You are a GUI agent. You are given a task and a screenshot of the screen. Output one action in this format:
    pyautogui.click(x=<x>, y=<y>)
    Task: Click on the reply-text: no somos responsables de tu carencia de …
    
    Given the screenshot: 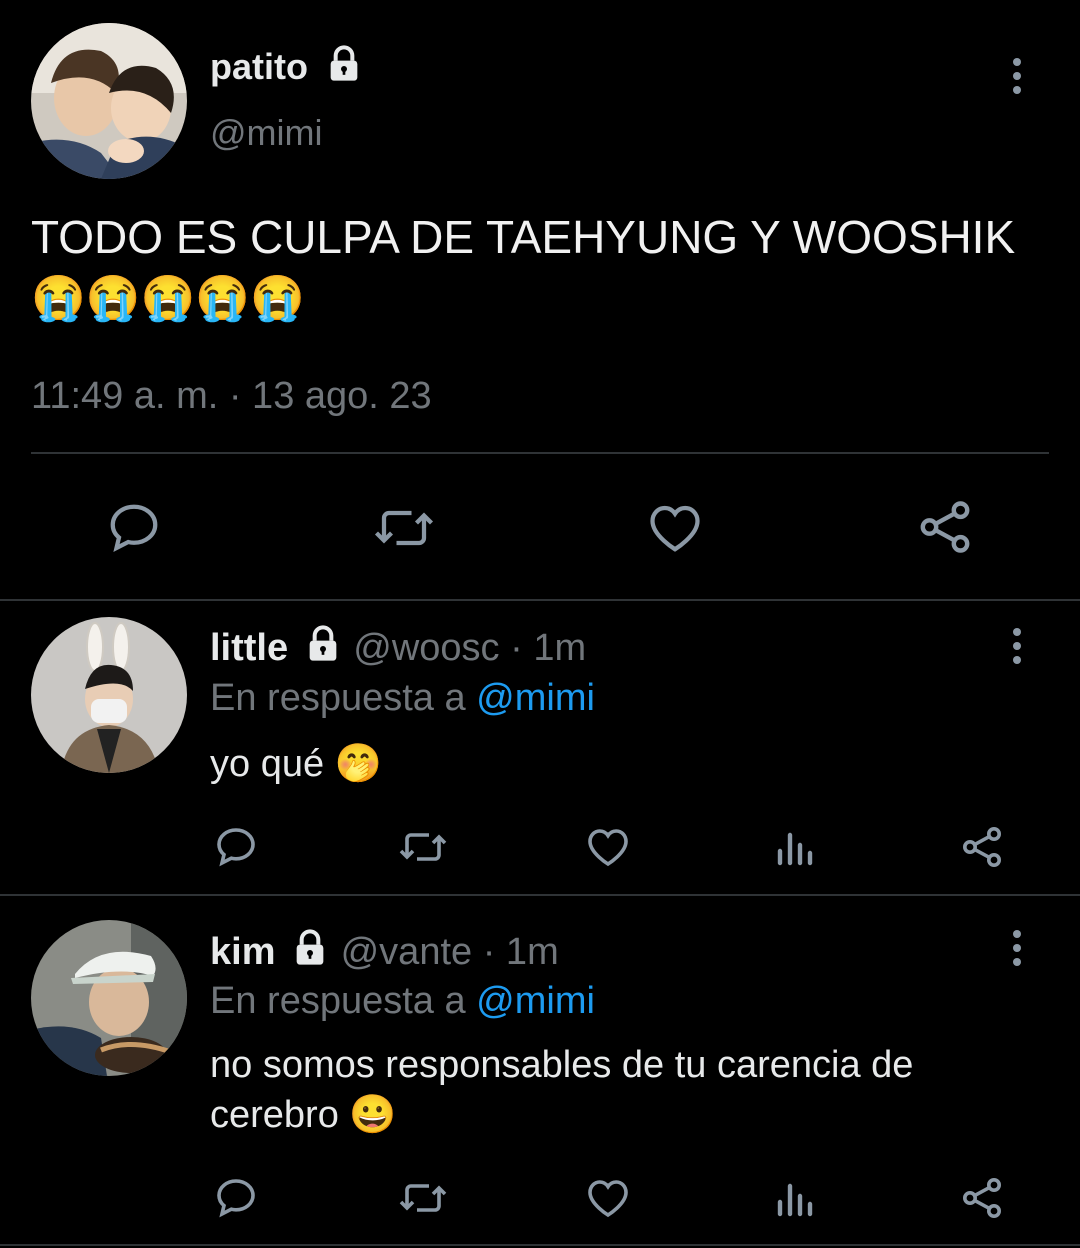 What is the action you would take?
    pyautogui.click(x=630, y=1090)
    